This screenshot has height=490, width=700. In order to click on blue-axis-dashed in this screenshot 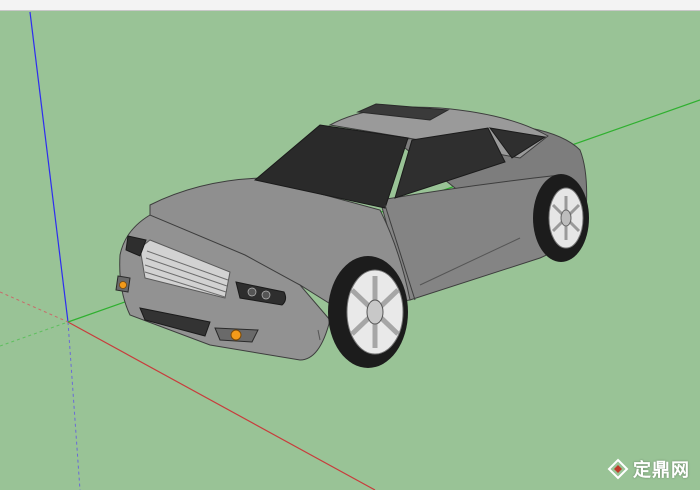, I will do `click(74, 405)`.